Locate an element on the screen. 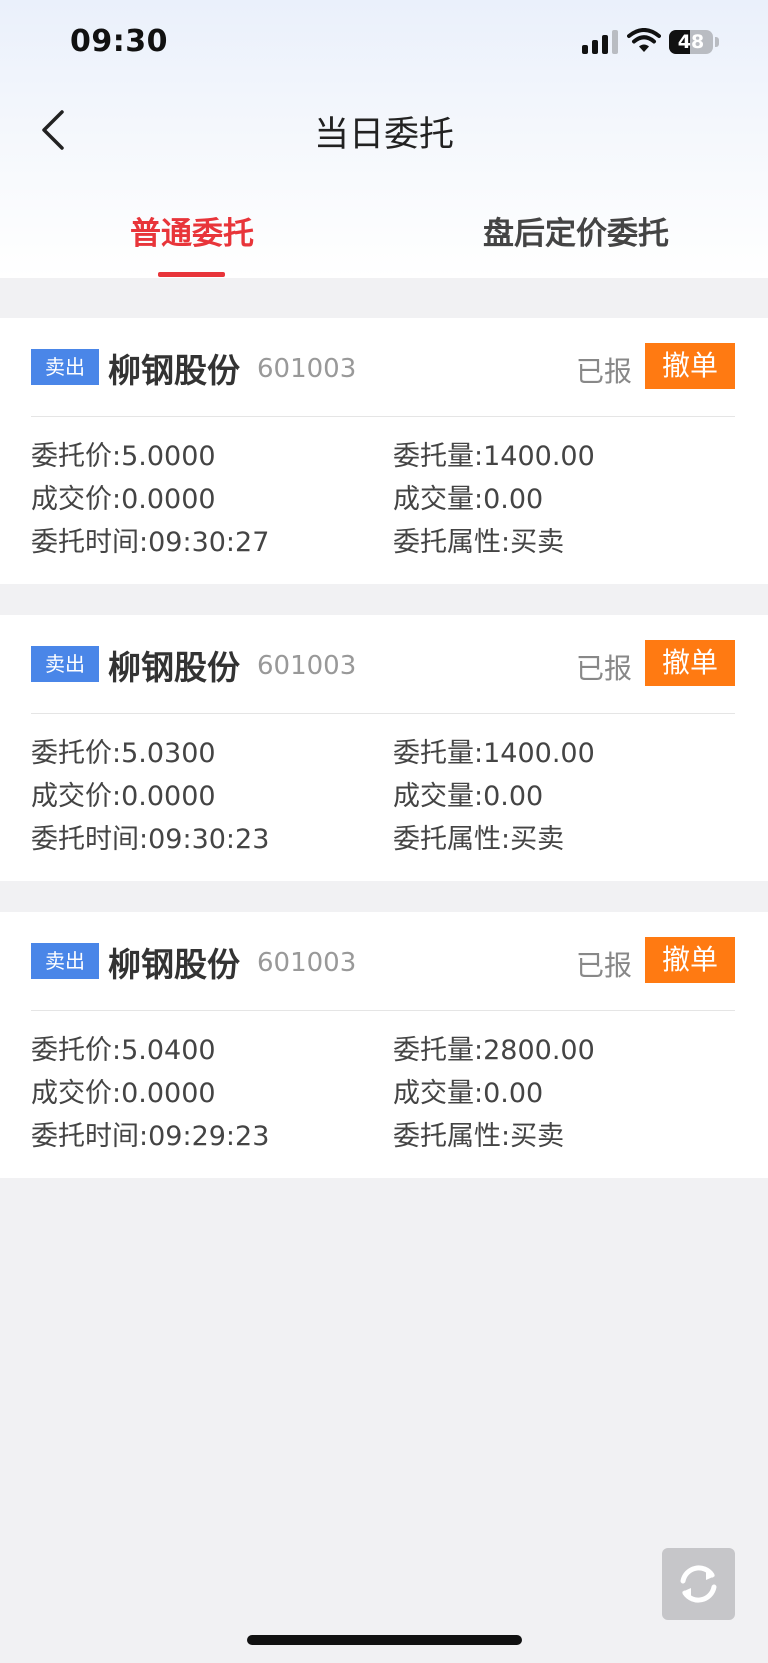 The image size is (768, 1663). order-price-field: 委托价:5.0400 is located at coordinates (123, 1047).